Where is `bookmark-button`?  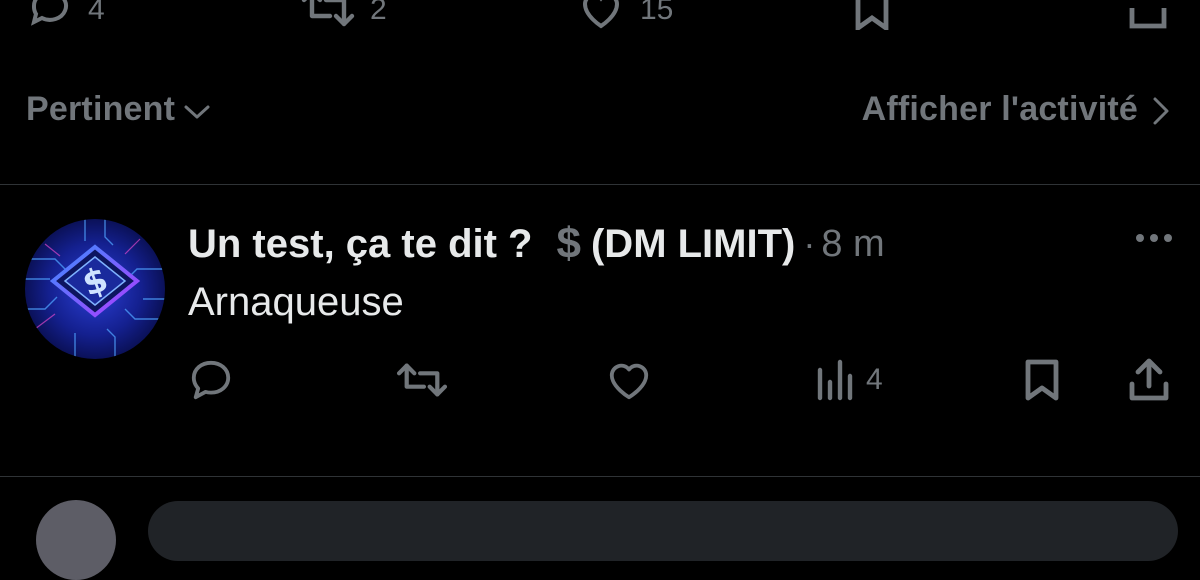
bookmark-button is located at coordinates (1042, 380).